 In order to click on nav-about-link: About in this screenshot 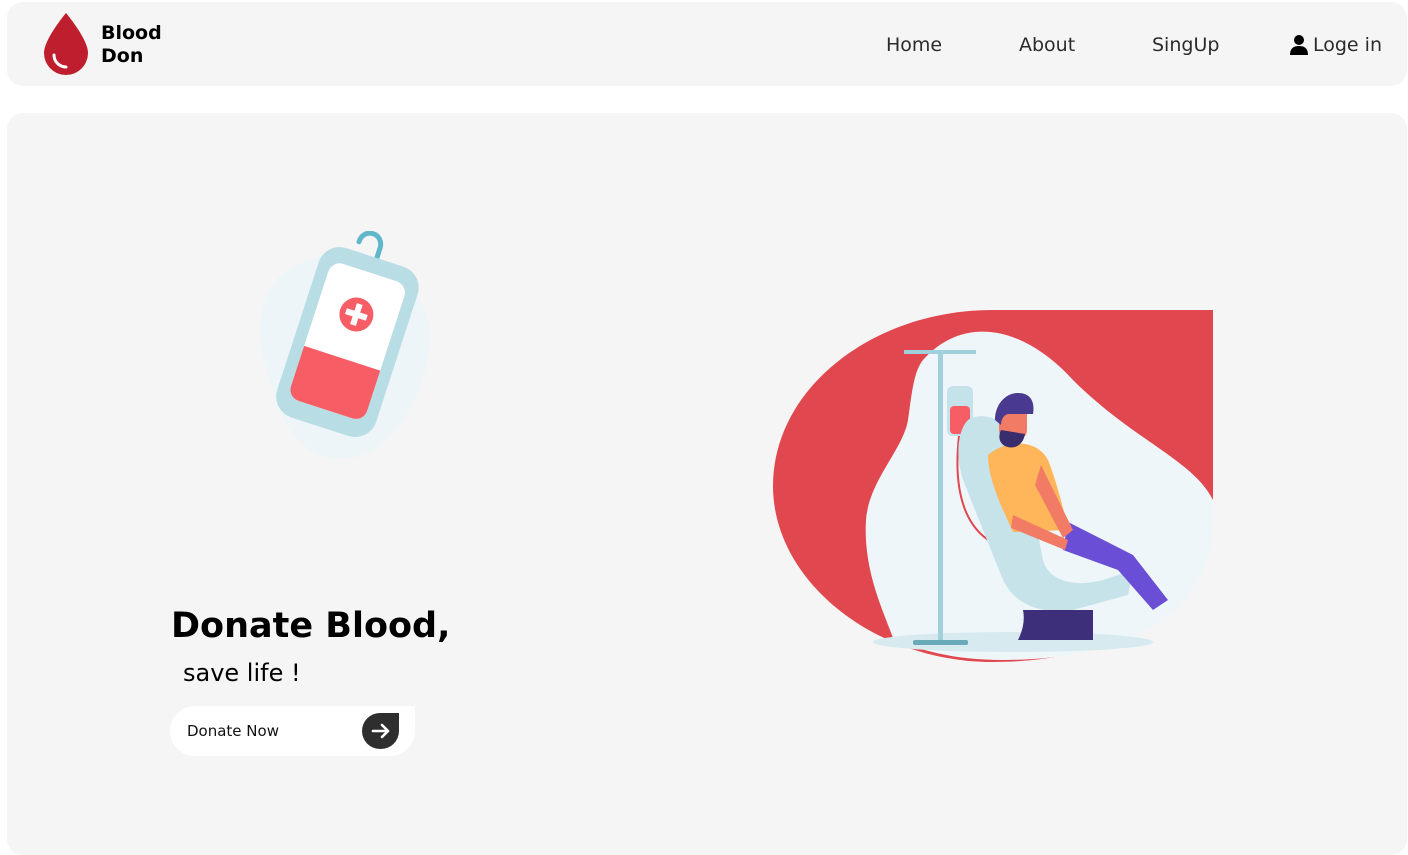, I will do `click(1047, 45)`.